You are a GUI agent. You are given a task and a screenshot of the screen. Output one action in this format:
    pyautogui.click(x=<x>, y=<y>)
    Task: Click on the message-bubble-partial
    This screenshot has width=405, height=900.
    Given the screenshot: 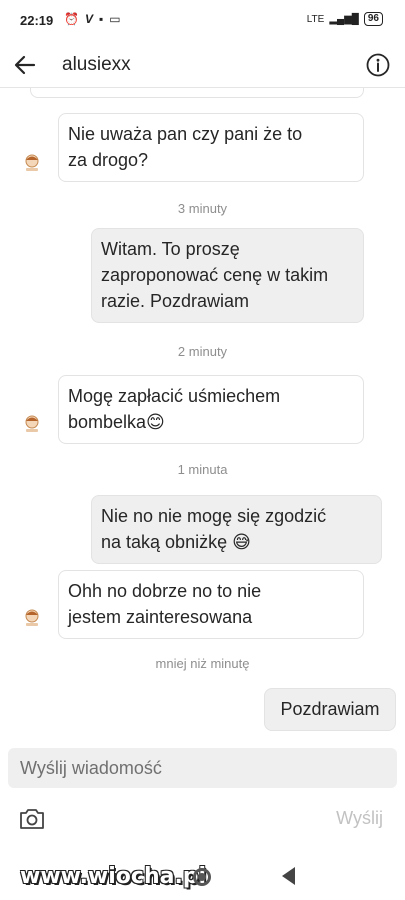 What is the action you would take?
    pyautogui.click(x=197, y=93)
    